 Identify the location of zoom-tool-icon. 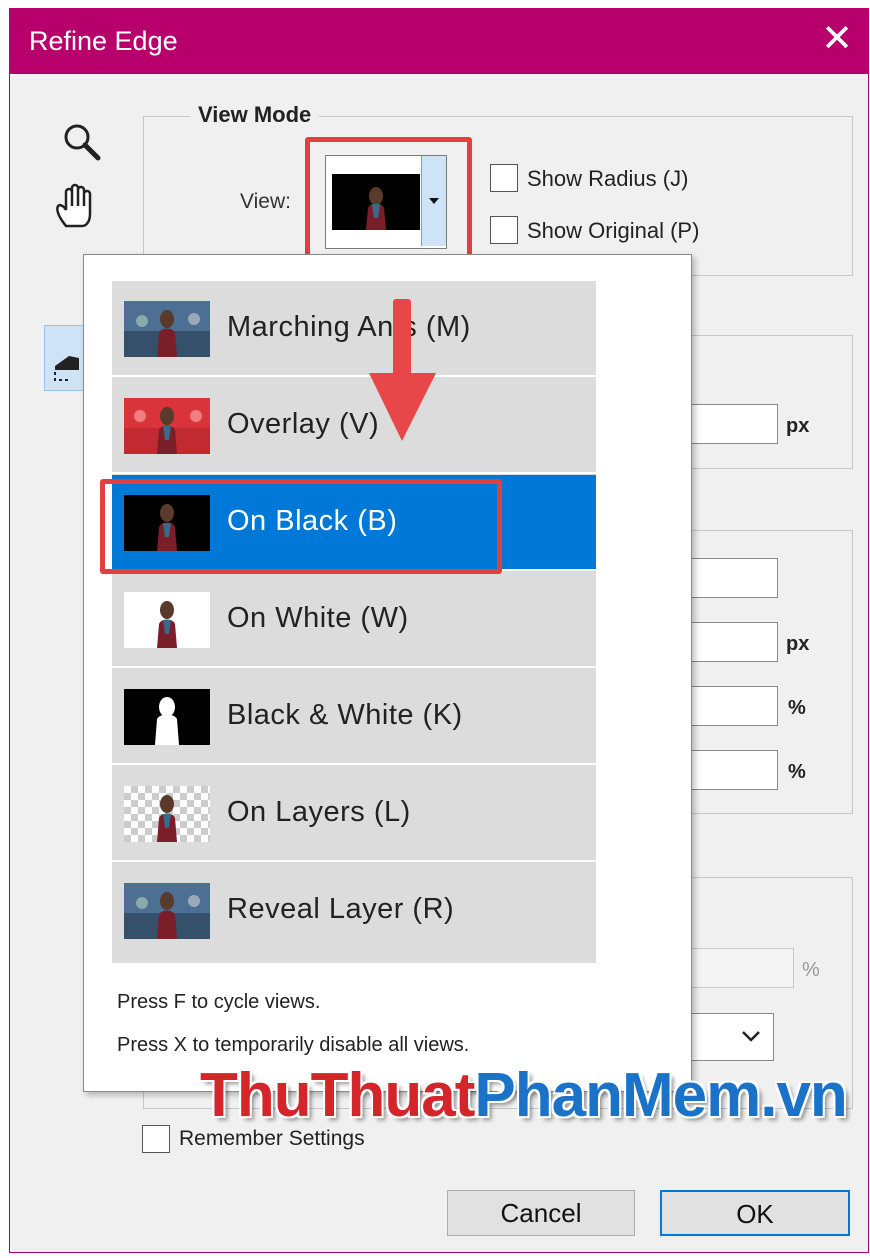
(82, 142).